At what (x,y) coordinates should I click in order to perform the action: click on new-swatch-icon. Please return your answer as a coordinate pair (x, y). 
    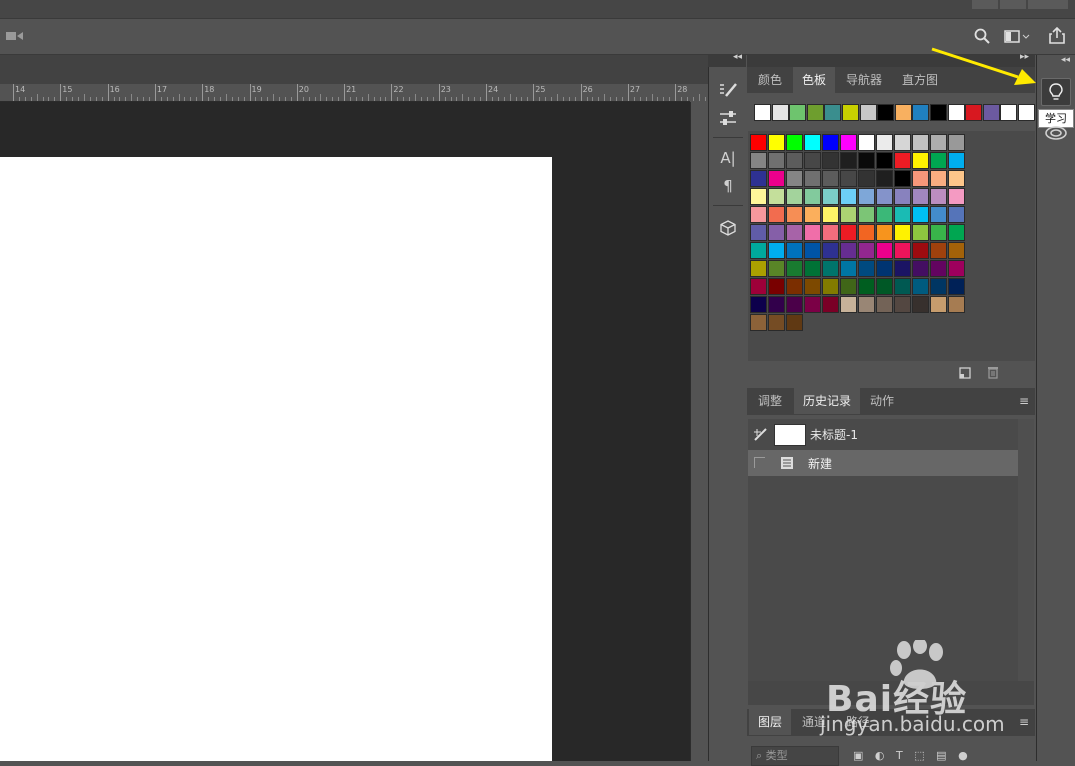
    Looking at the image, I should click on (965, 373).